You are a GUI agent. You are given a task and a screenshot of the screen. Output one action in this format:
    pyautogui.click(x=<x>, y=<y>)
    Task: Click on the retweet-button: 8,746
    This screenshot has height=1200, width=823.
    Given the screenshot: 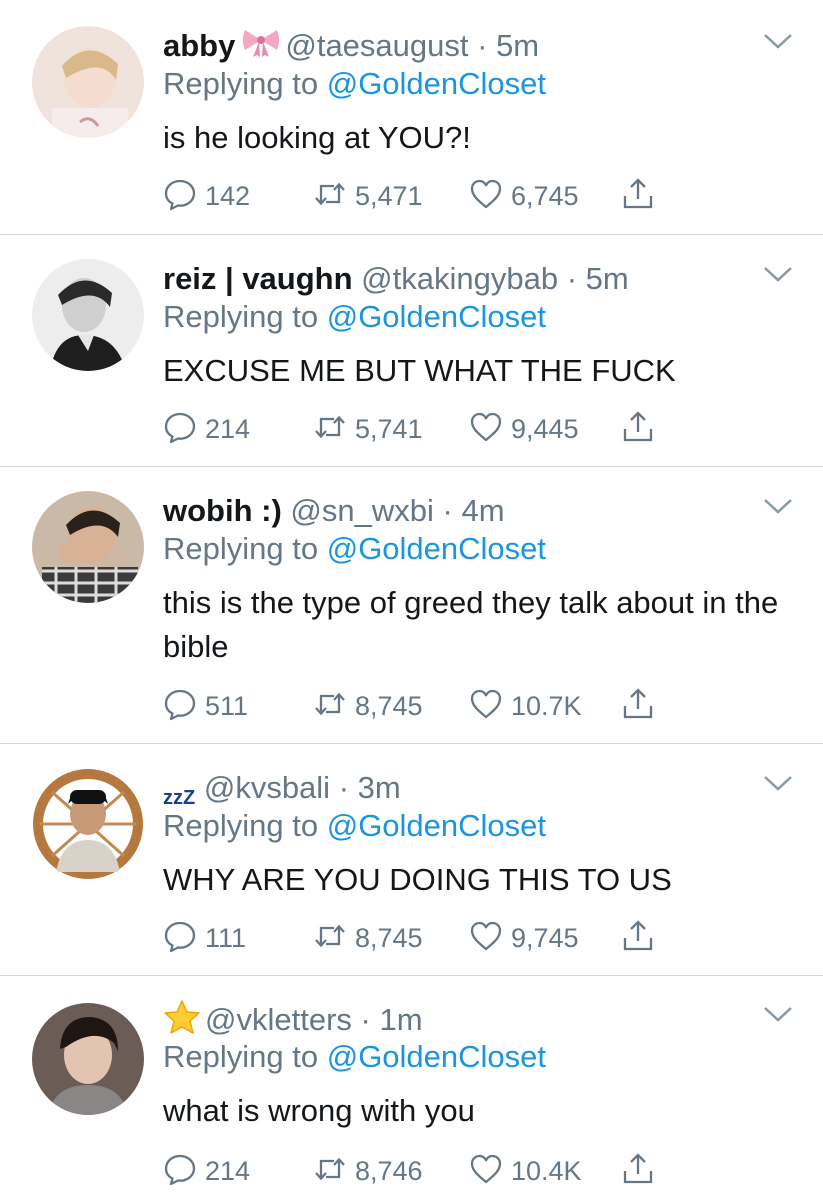 What is the action you would take?
    pyautogui.click(x=368, y=1171)
    